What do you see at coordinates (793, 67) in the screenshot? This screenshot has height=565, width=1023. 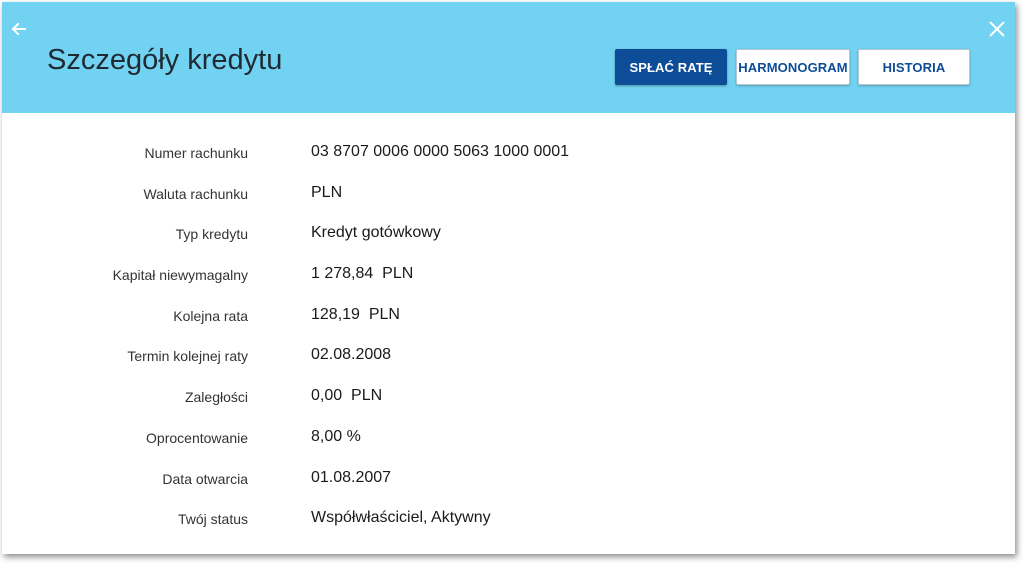 I see `schedule-button: HARMONOGRAM` at bounding box center [793, 67].